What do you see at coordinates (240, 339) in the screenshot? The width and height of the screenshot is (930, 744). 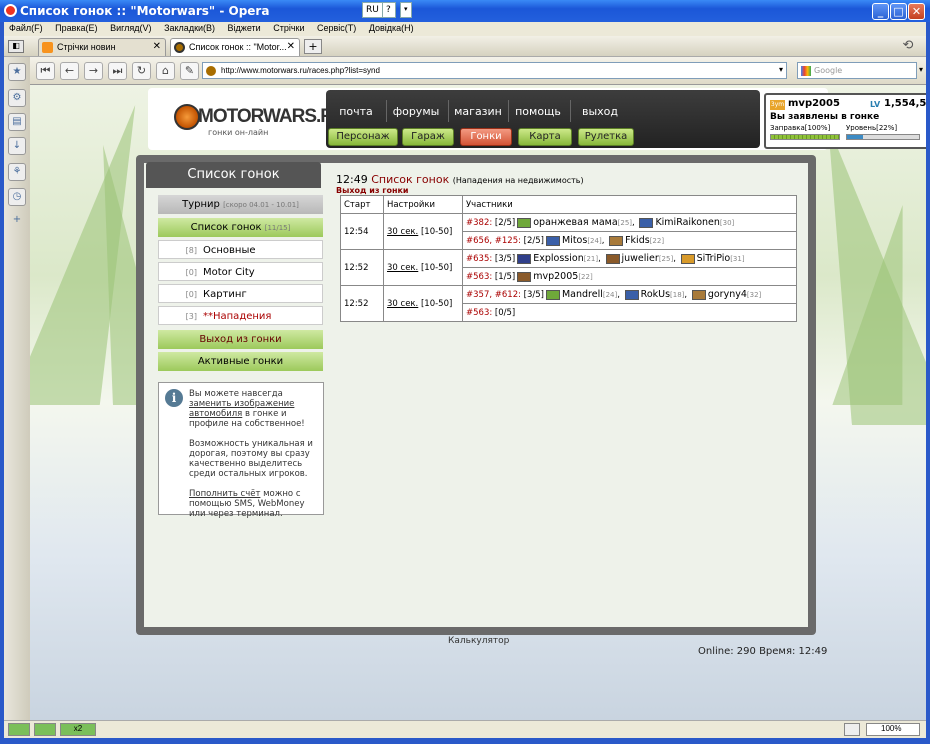 I see `exit-race-button: Выход из гонки` at bounding box center [240, 339].